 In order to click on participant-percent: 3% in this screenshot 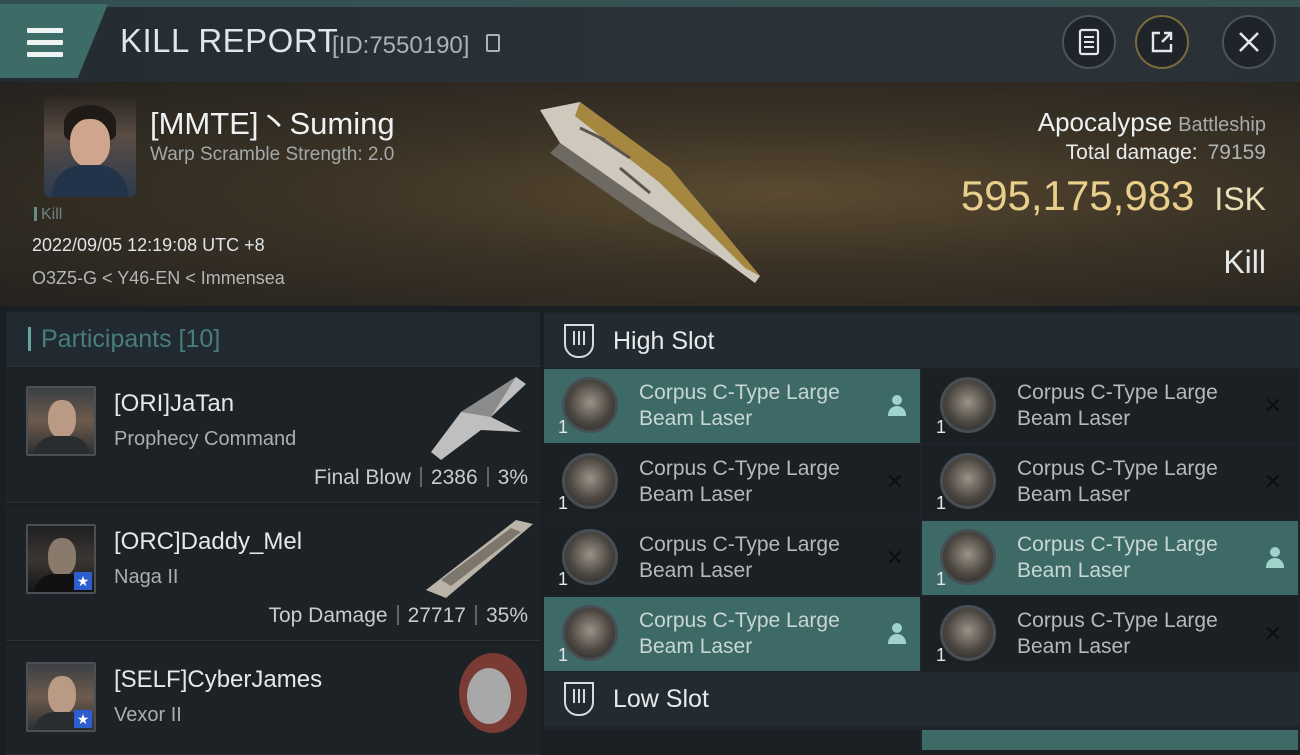, I will do `click(512, 477)`.